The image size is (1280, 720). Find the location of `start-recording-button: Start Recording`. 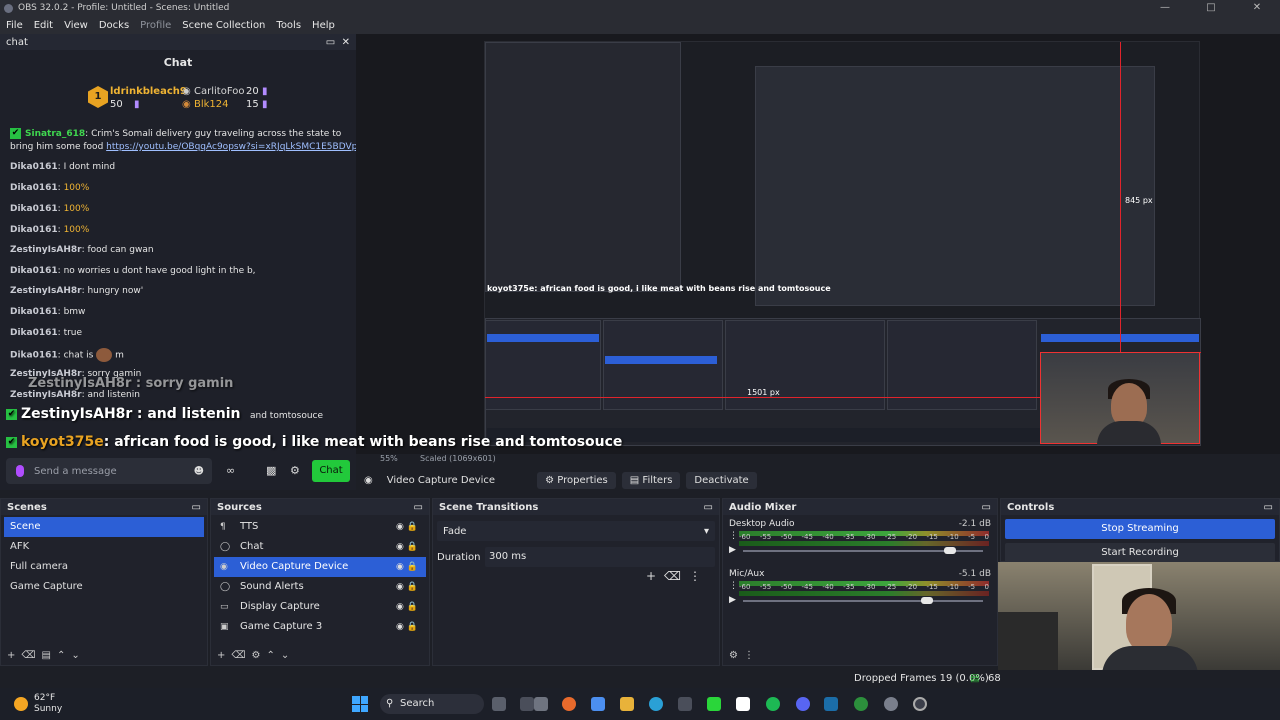

start-recording-button: Start Recording is located at coordinates (1140, 553).